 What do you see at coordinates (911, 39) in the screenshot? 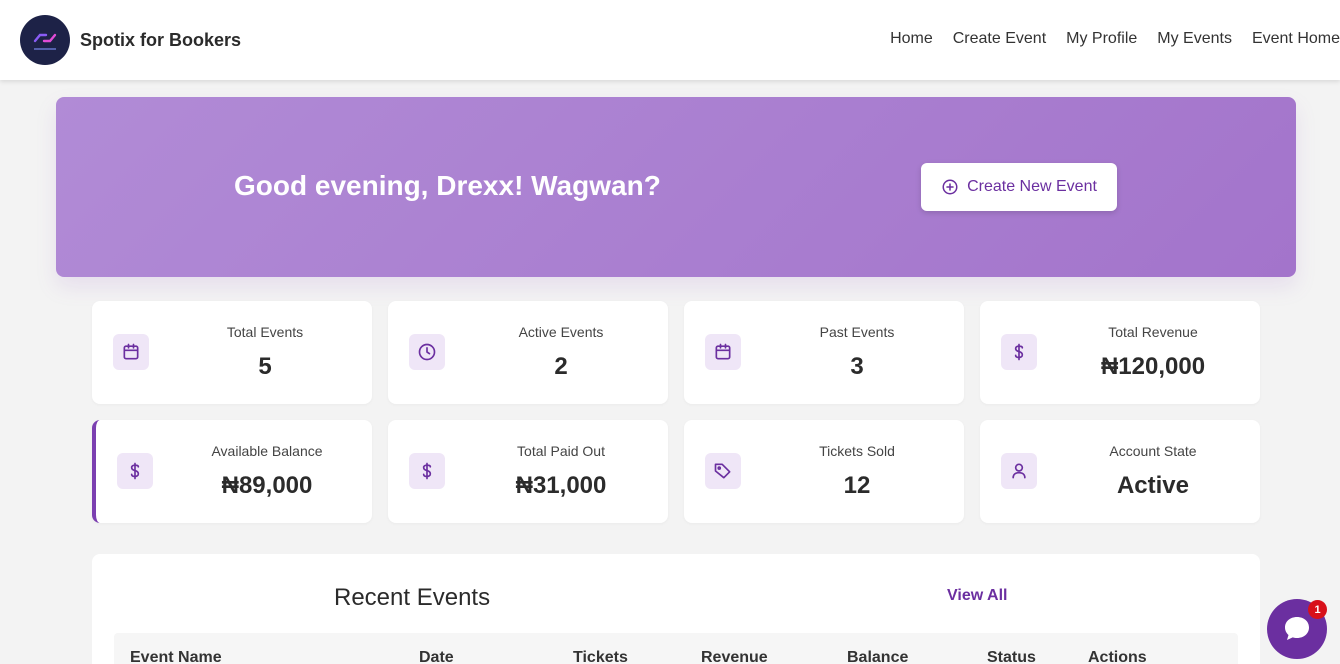
I see `nav-home: Home` at bounding box center [911, 39].